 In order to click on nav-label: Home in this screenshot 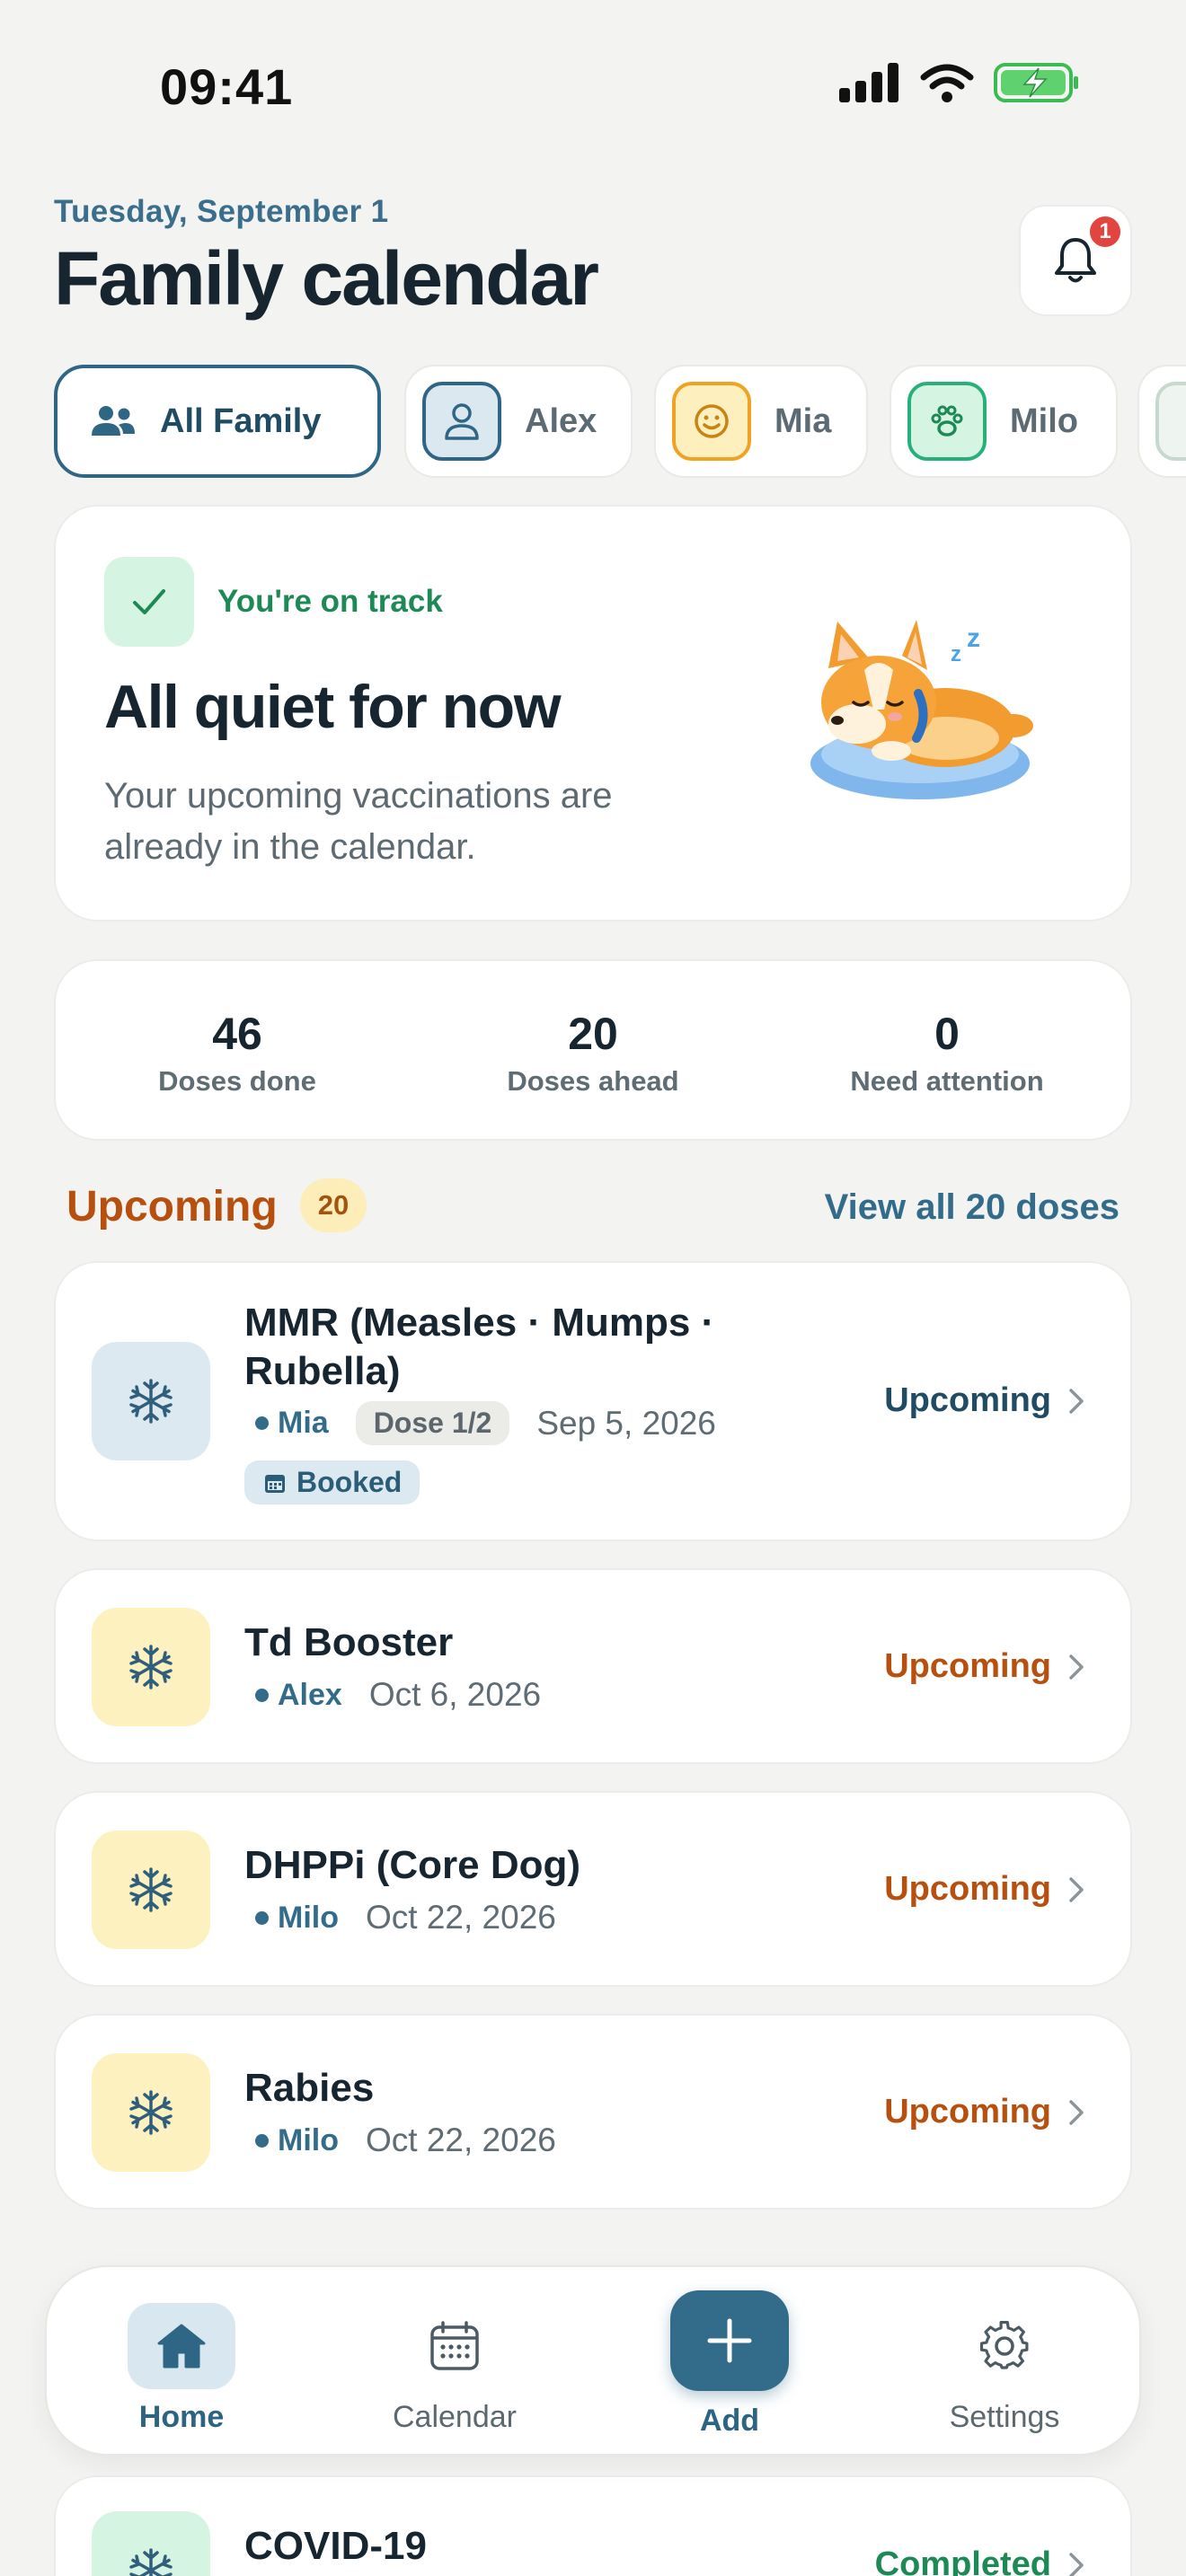, I will do `click(181, 2417)`.